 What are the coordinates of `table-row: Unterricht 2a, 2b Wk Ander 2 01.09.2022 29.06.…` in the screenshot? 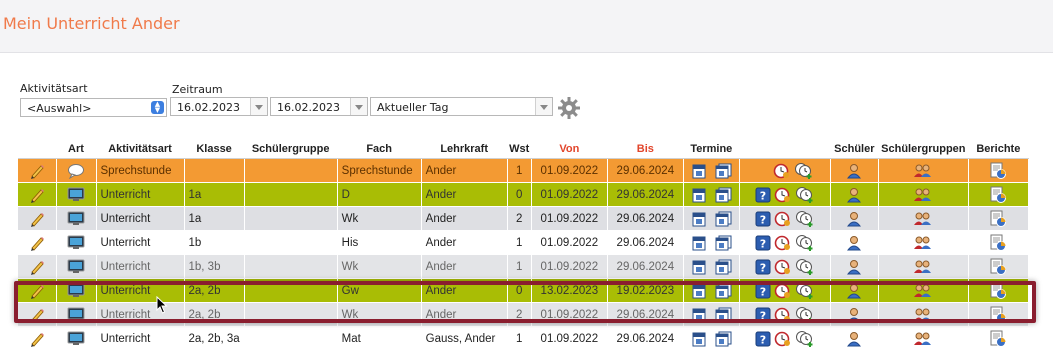 It's located at (523, 314).